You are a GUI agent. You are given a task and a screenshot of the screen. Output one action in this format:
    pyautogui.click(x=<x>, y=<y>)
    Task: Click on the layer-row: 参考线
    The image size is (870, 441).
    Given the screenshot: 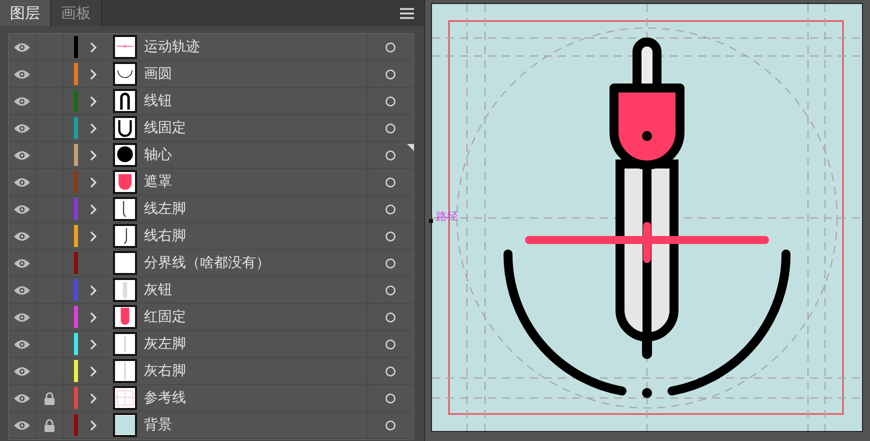 What is the action you would take?
    pyautogui.click(x=211, y=398)
    